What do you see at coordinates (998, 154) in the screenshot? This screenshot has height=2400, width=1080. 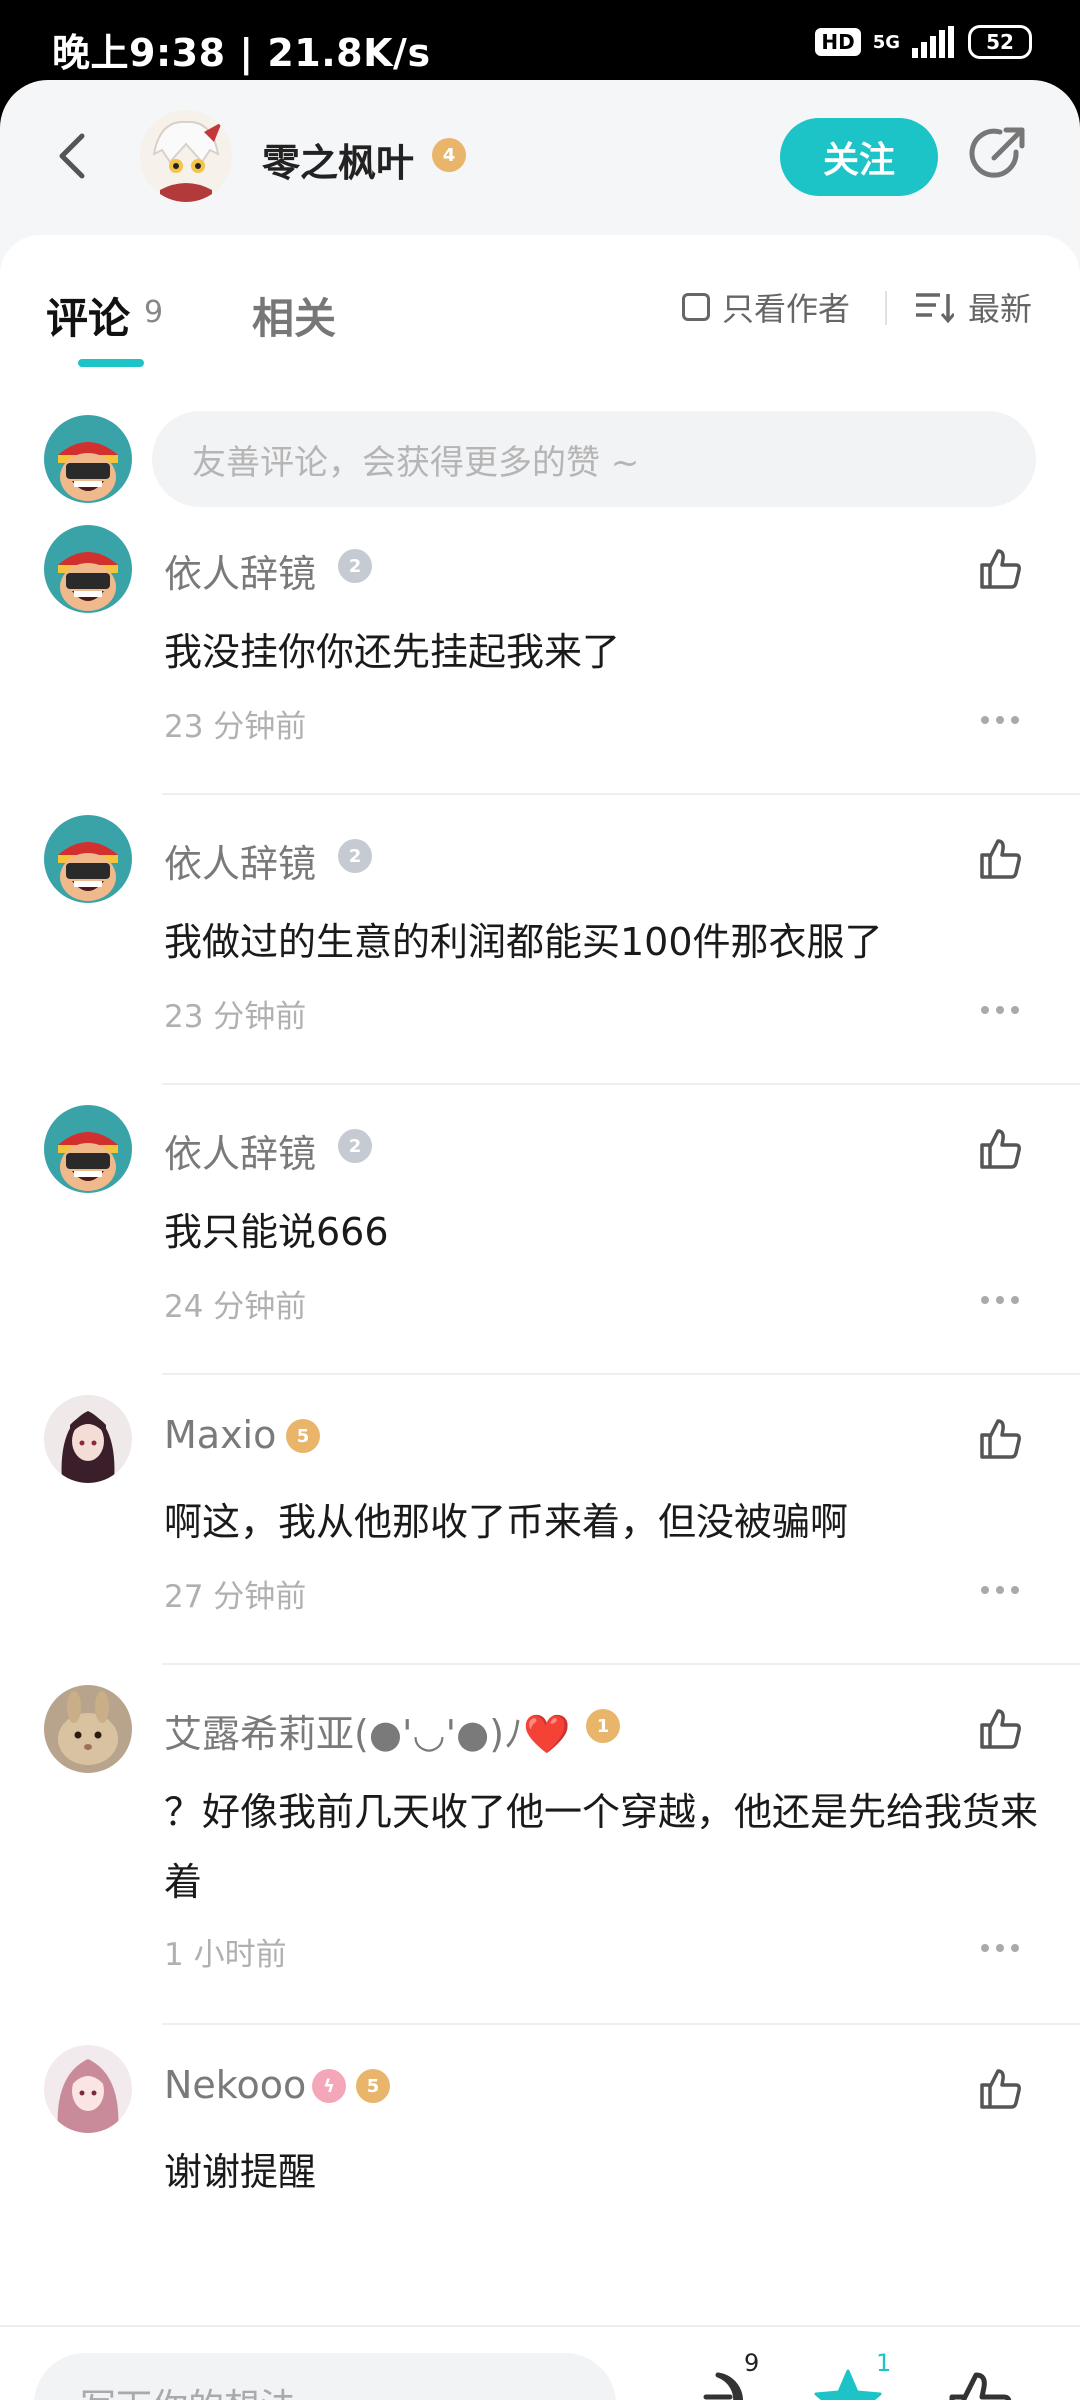 I see `share-icon` at bounding box center [998, 154].